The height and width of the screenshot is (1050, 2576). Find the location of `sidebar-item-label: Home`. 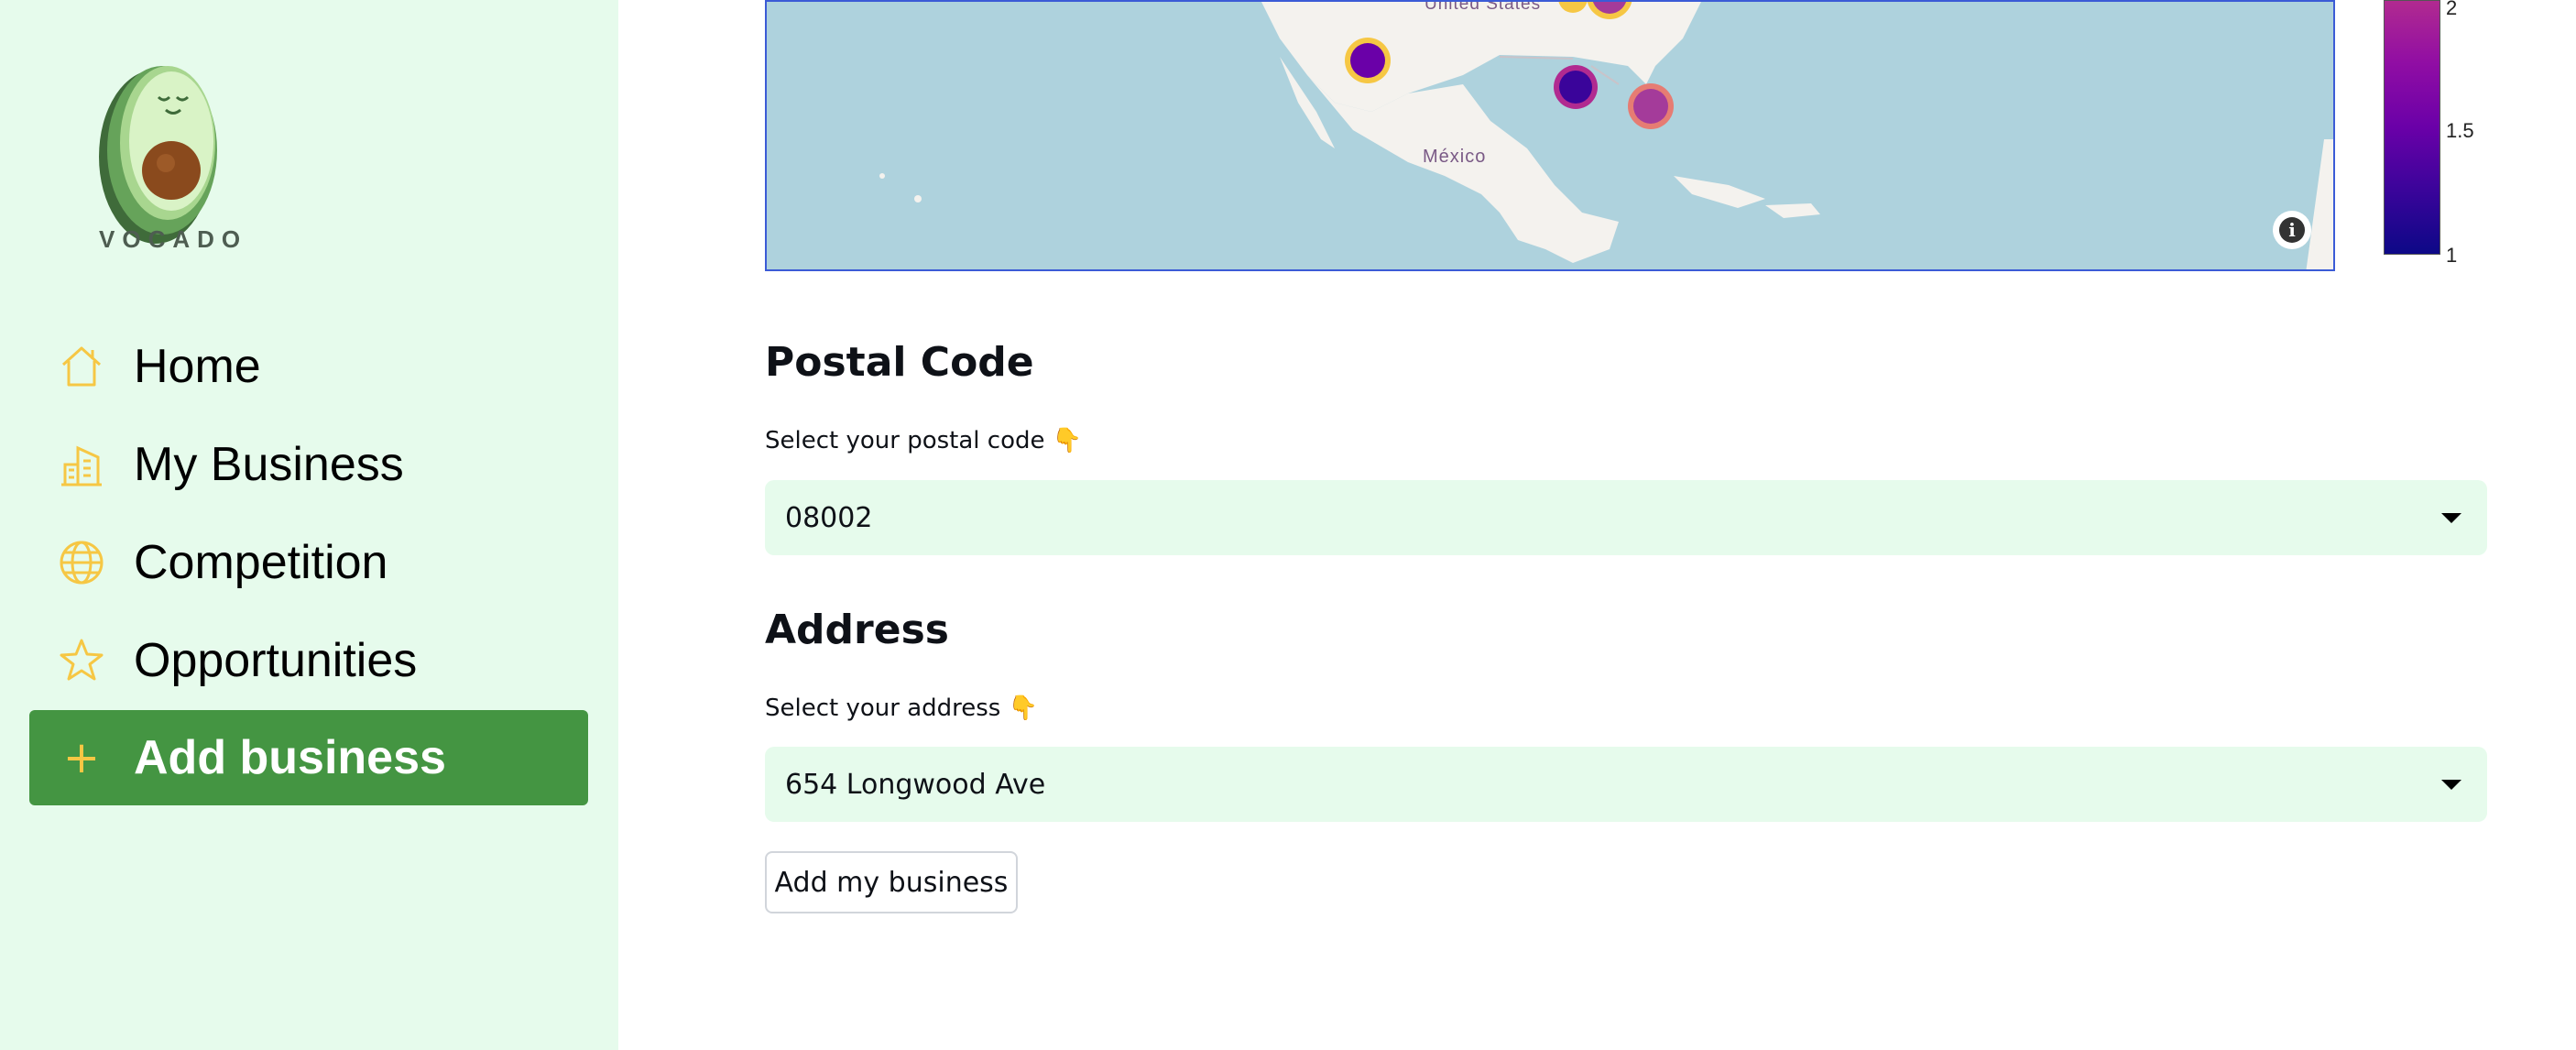

sidebar-item-label: Home is located at coordinates (197, 366).